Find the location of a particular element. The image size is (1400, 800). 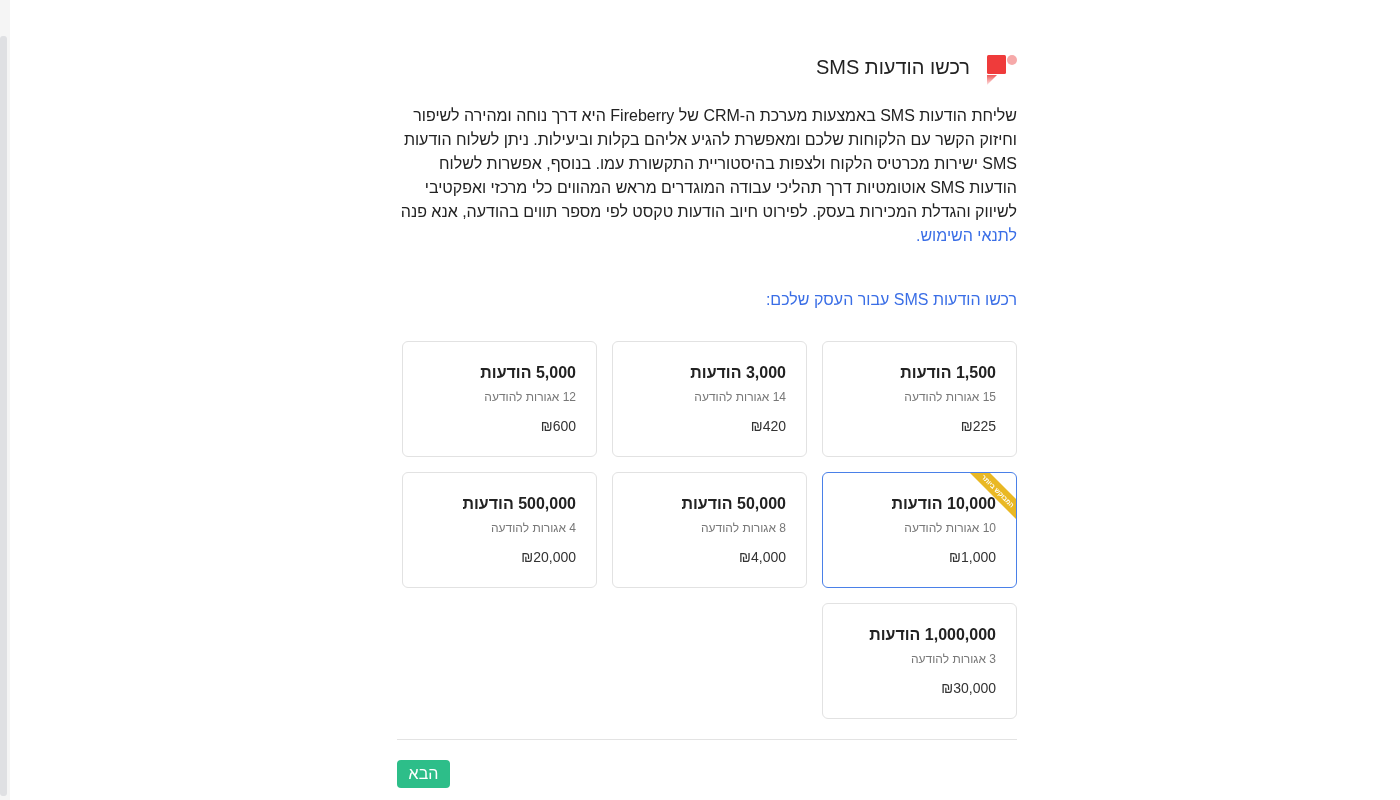

package-rate: 8 אגורות להודעה is located at coordinates (743, 528).